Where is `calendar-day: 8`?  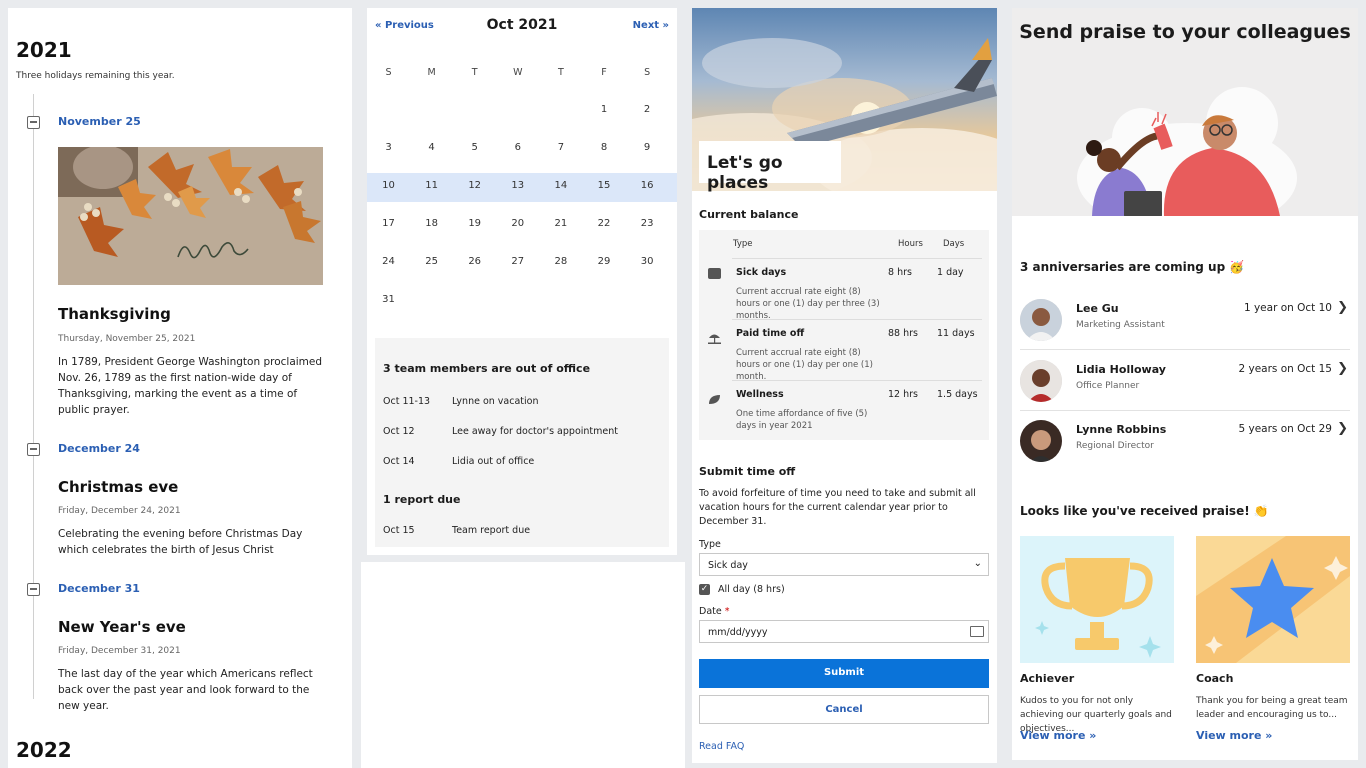 calendar-day: 8 is located at coordinates (604, 147).